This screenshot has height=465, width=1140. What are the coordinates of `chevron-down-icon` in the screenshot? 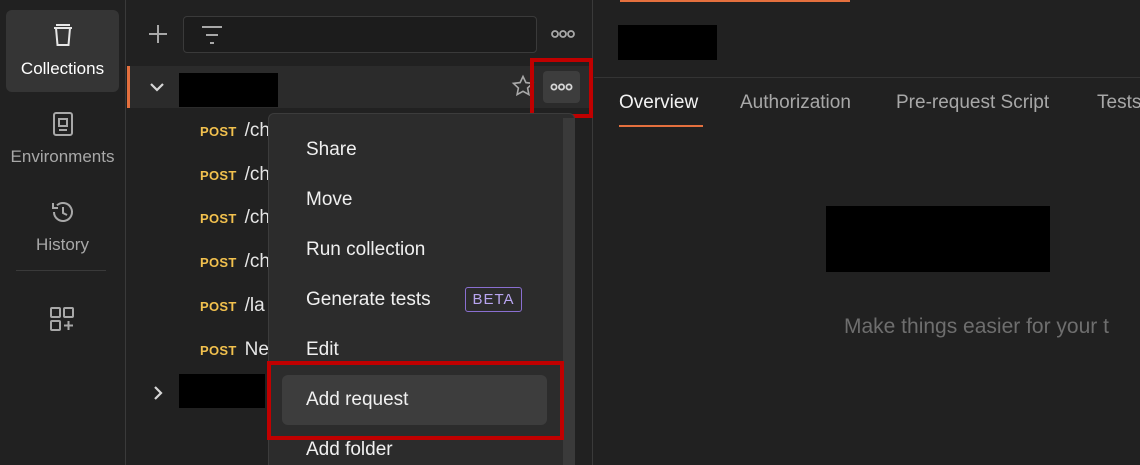 It's located at (157, 87).